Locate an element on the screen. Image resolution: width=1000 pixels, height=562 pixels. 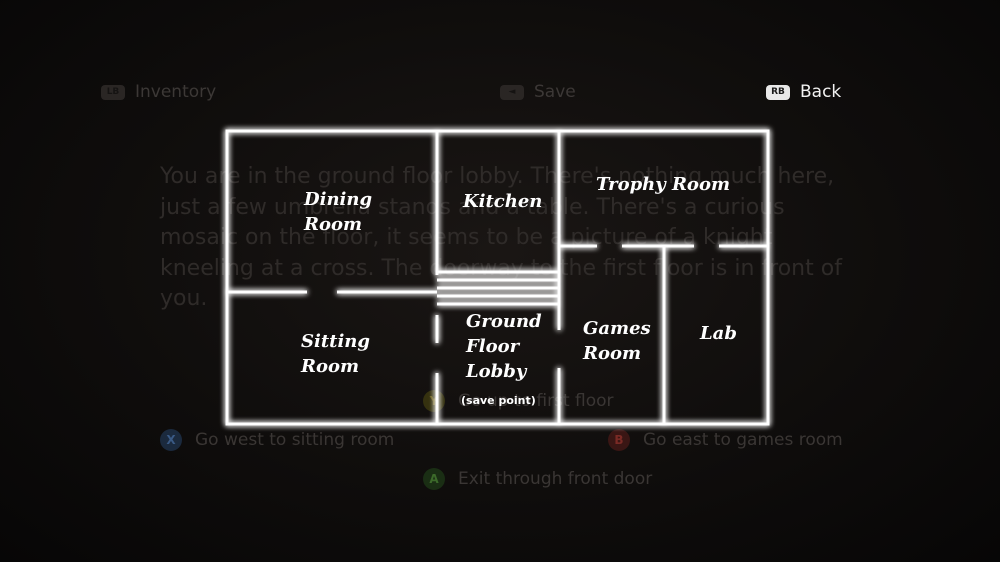
room-trophy: Trophy Room is located at coordinates (663, 184).